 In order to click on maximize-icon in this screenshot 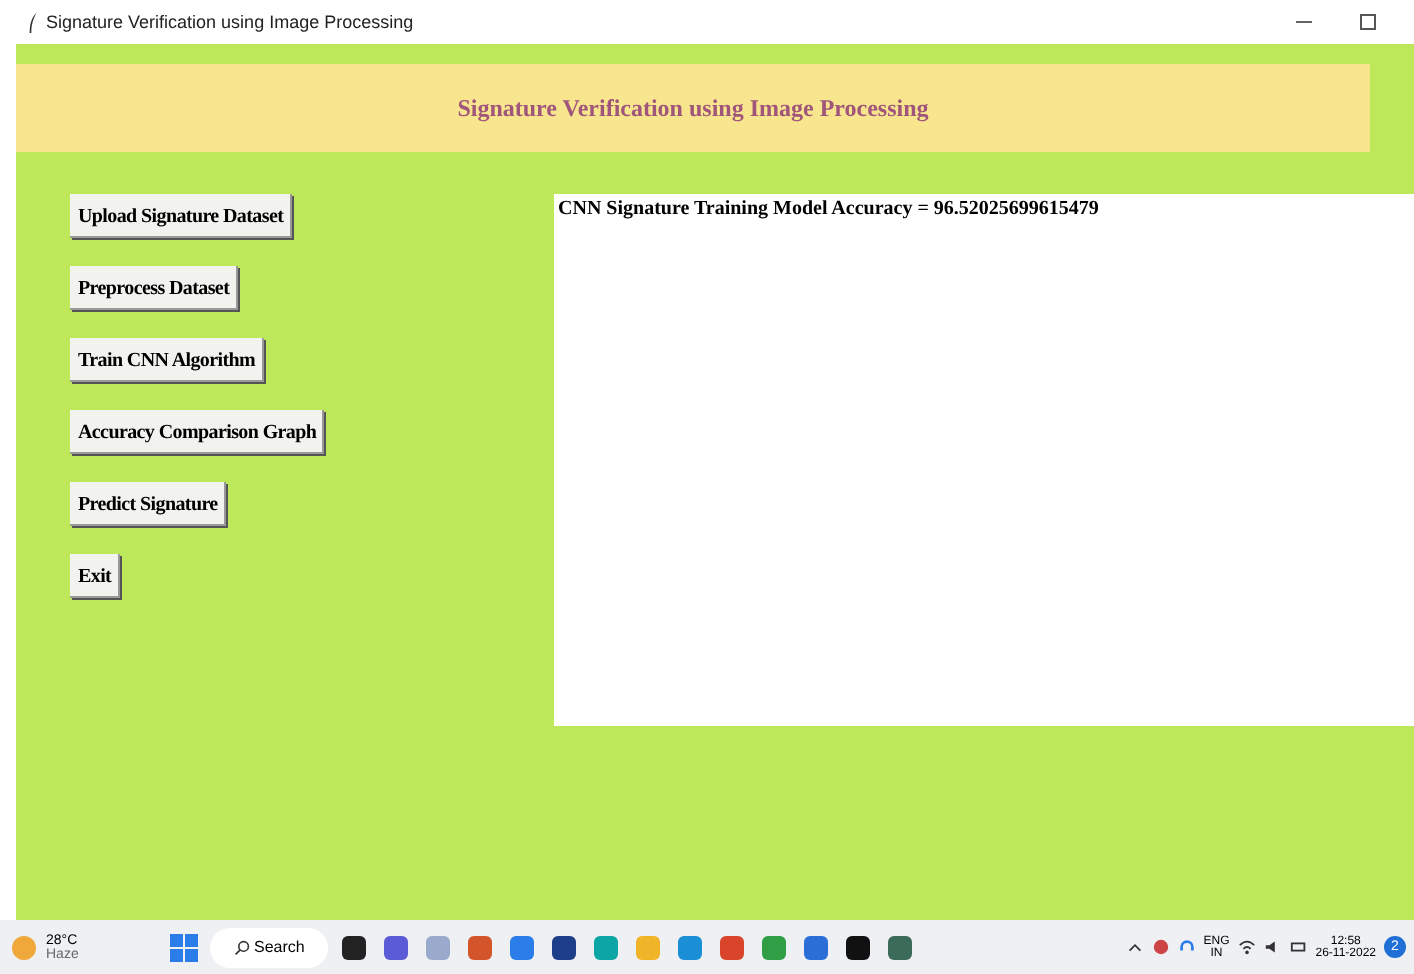, I will do `click(1368, 22)`.